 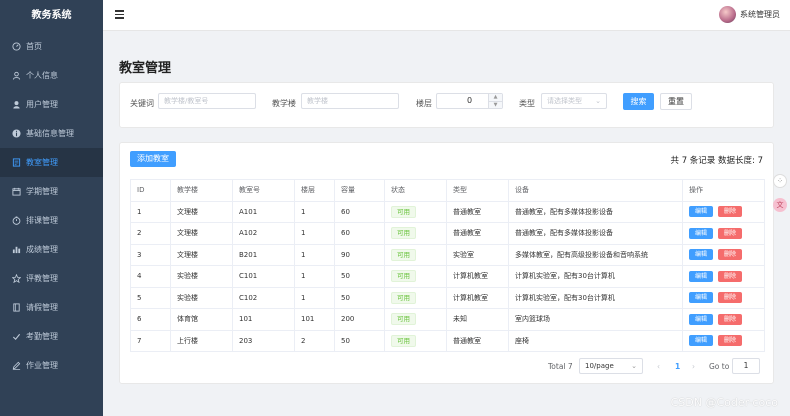 I want to click on table-cell: 室内篮球场, so click(x=595, y=319).